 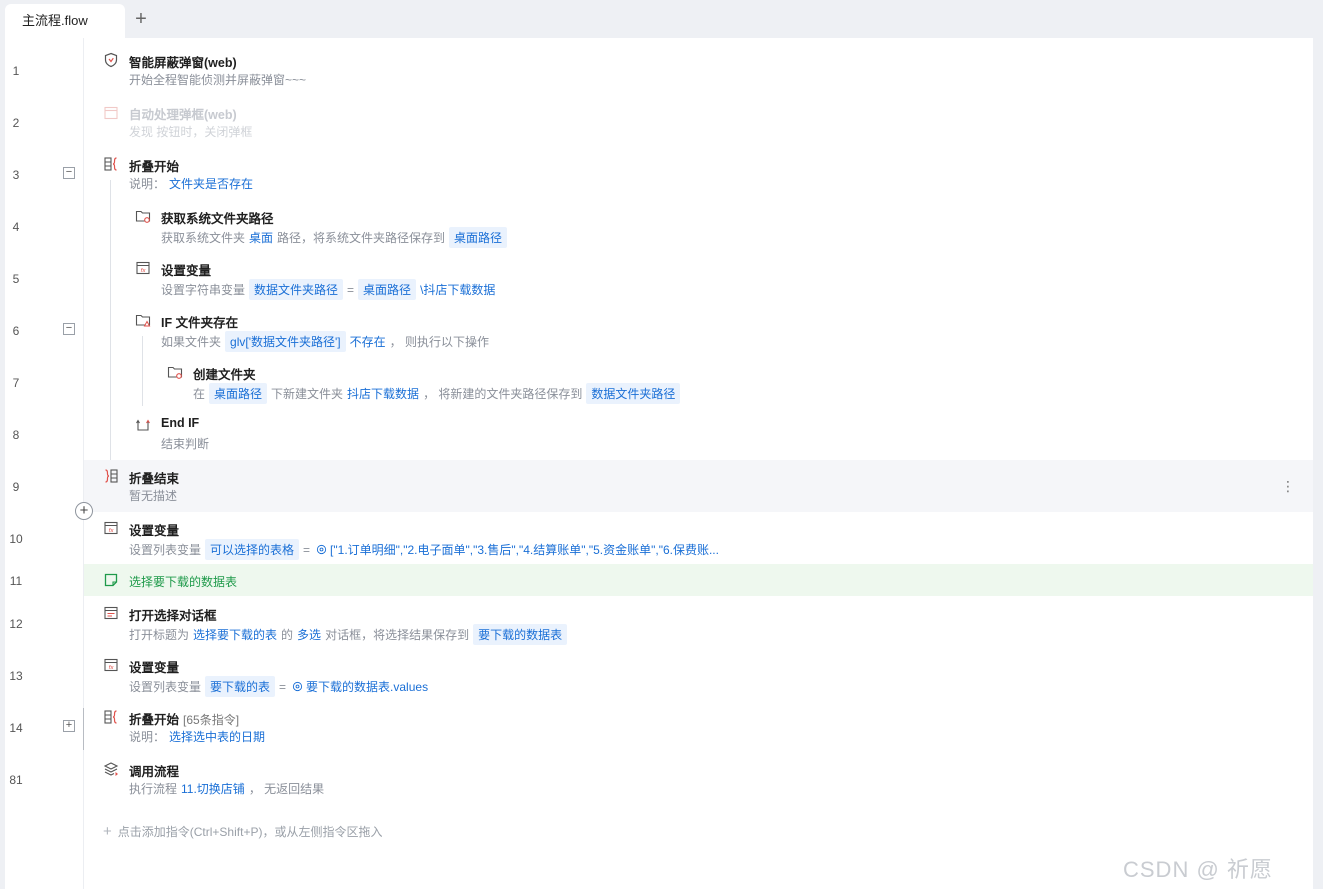 I want to click on line-number: 11, so click(x=16, y=581).